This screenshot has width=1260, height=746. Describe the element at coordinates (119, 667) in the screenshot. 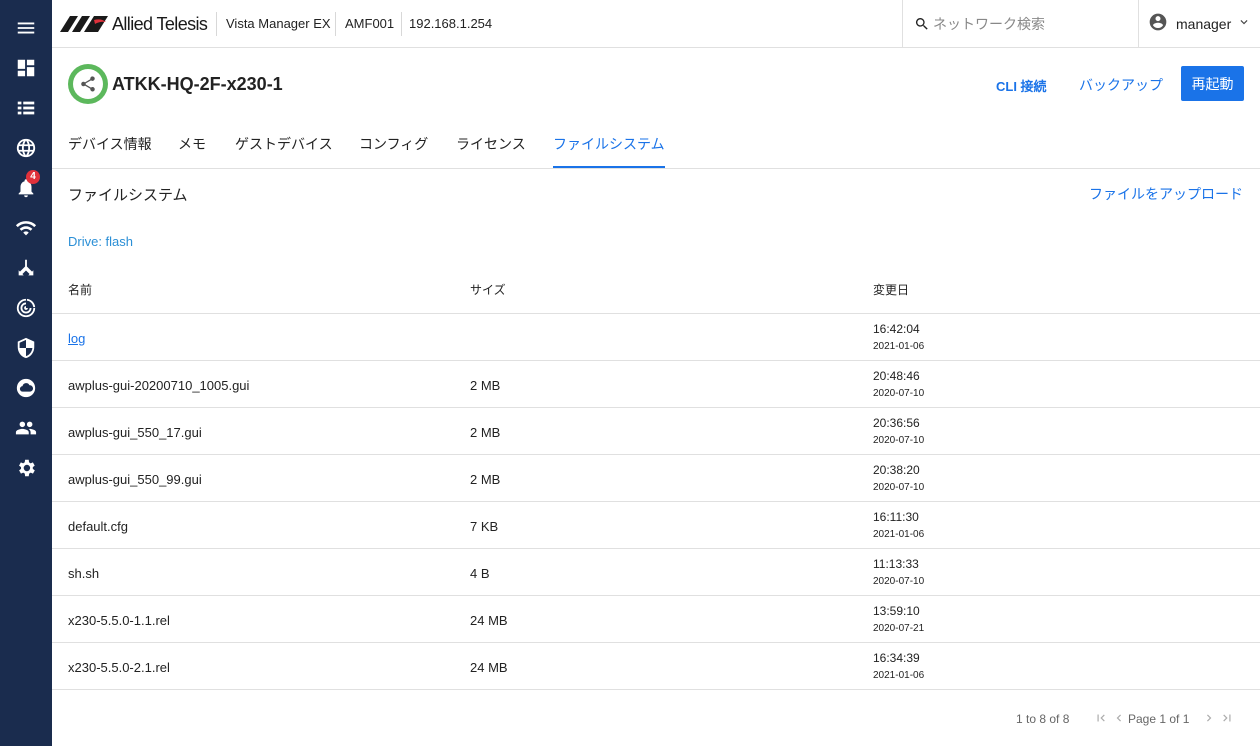

I see `file-name: x230-5.5.0-2.1.rel` at that location.